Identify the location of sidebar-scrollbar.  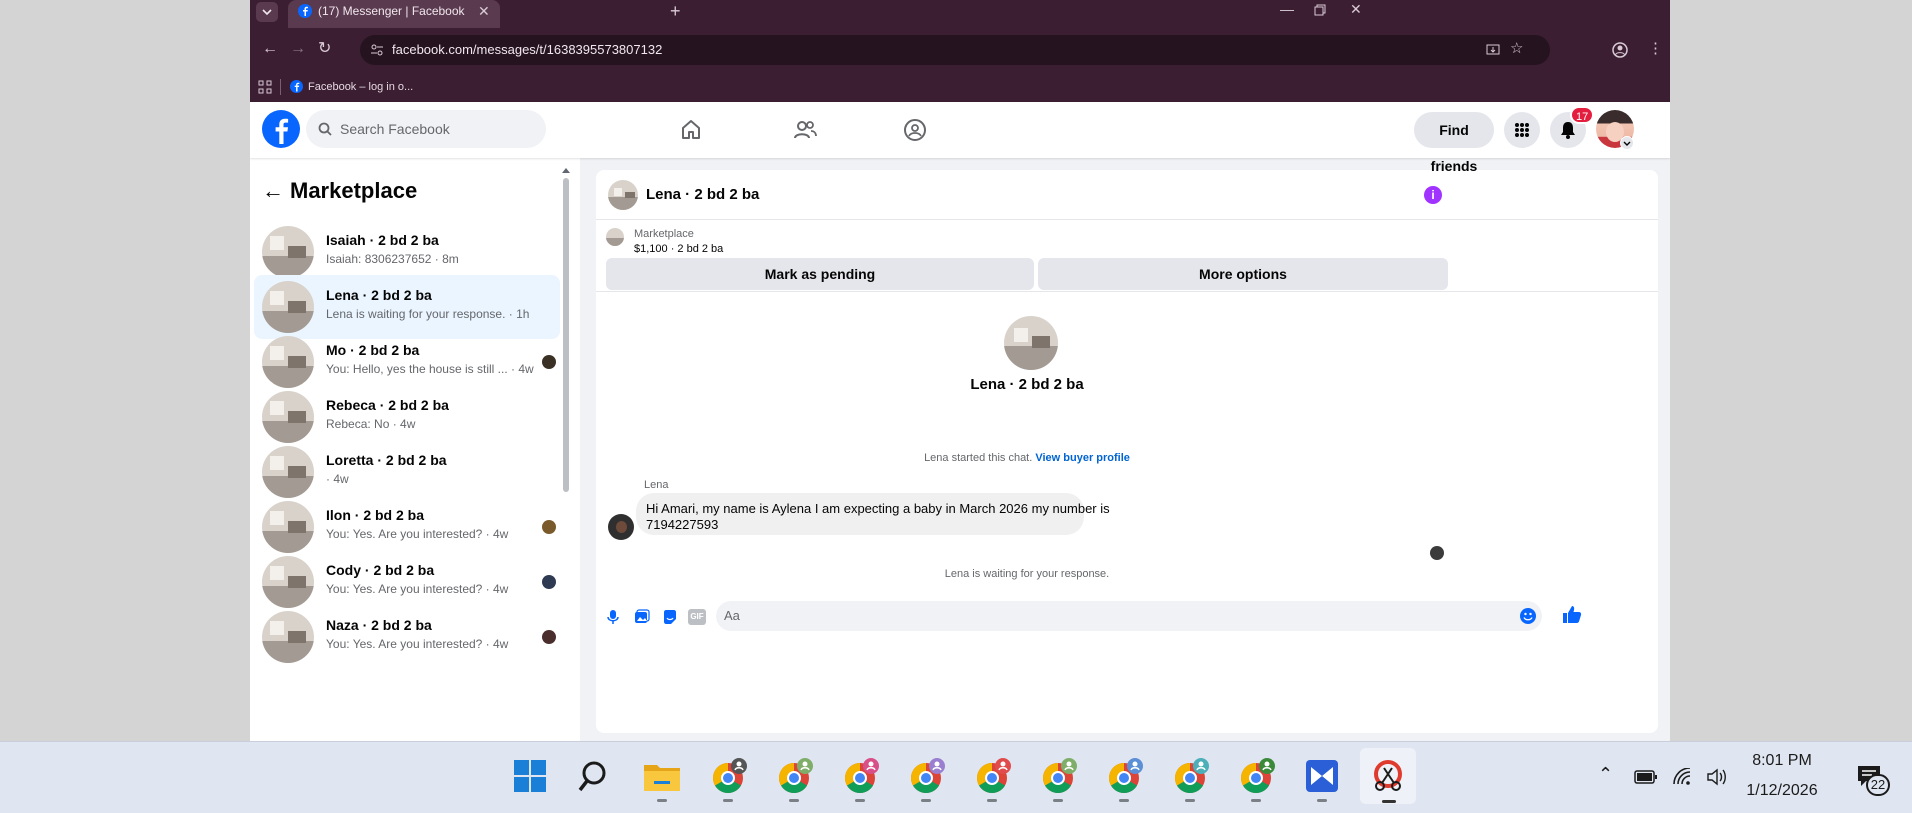
(566, 335).